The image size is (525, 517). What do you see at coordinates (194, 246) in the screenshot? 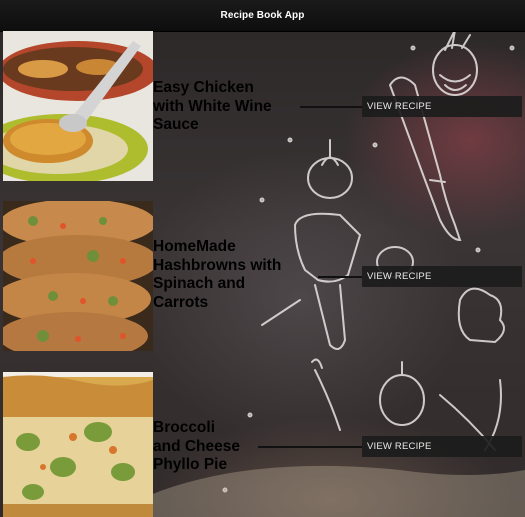
I see `recipe-title-line: HomeMade` at bounding box center [194, 246].